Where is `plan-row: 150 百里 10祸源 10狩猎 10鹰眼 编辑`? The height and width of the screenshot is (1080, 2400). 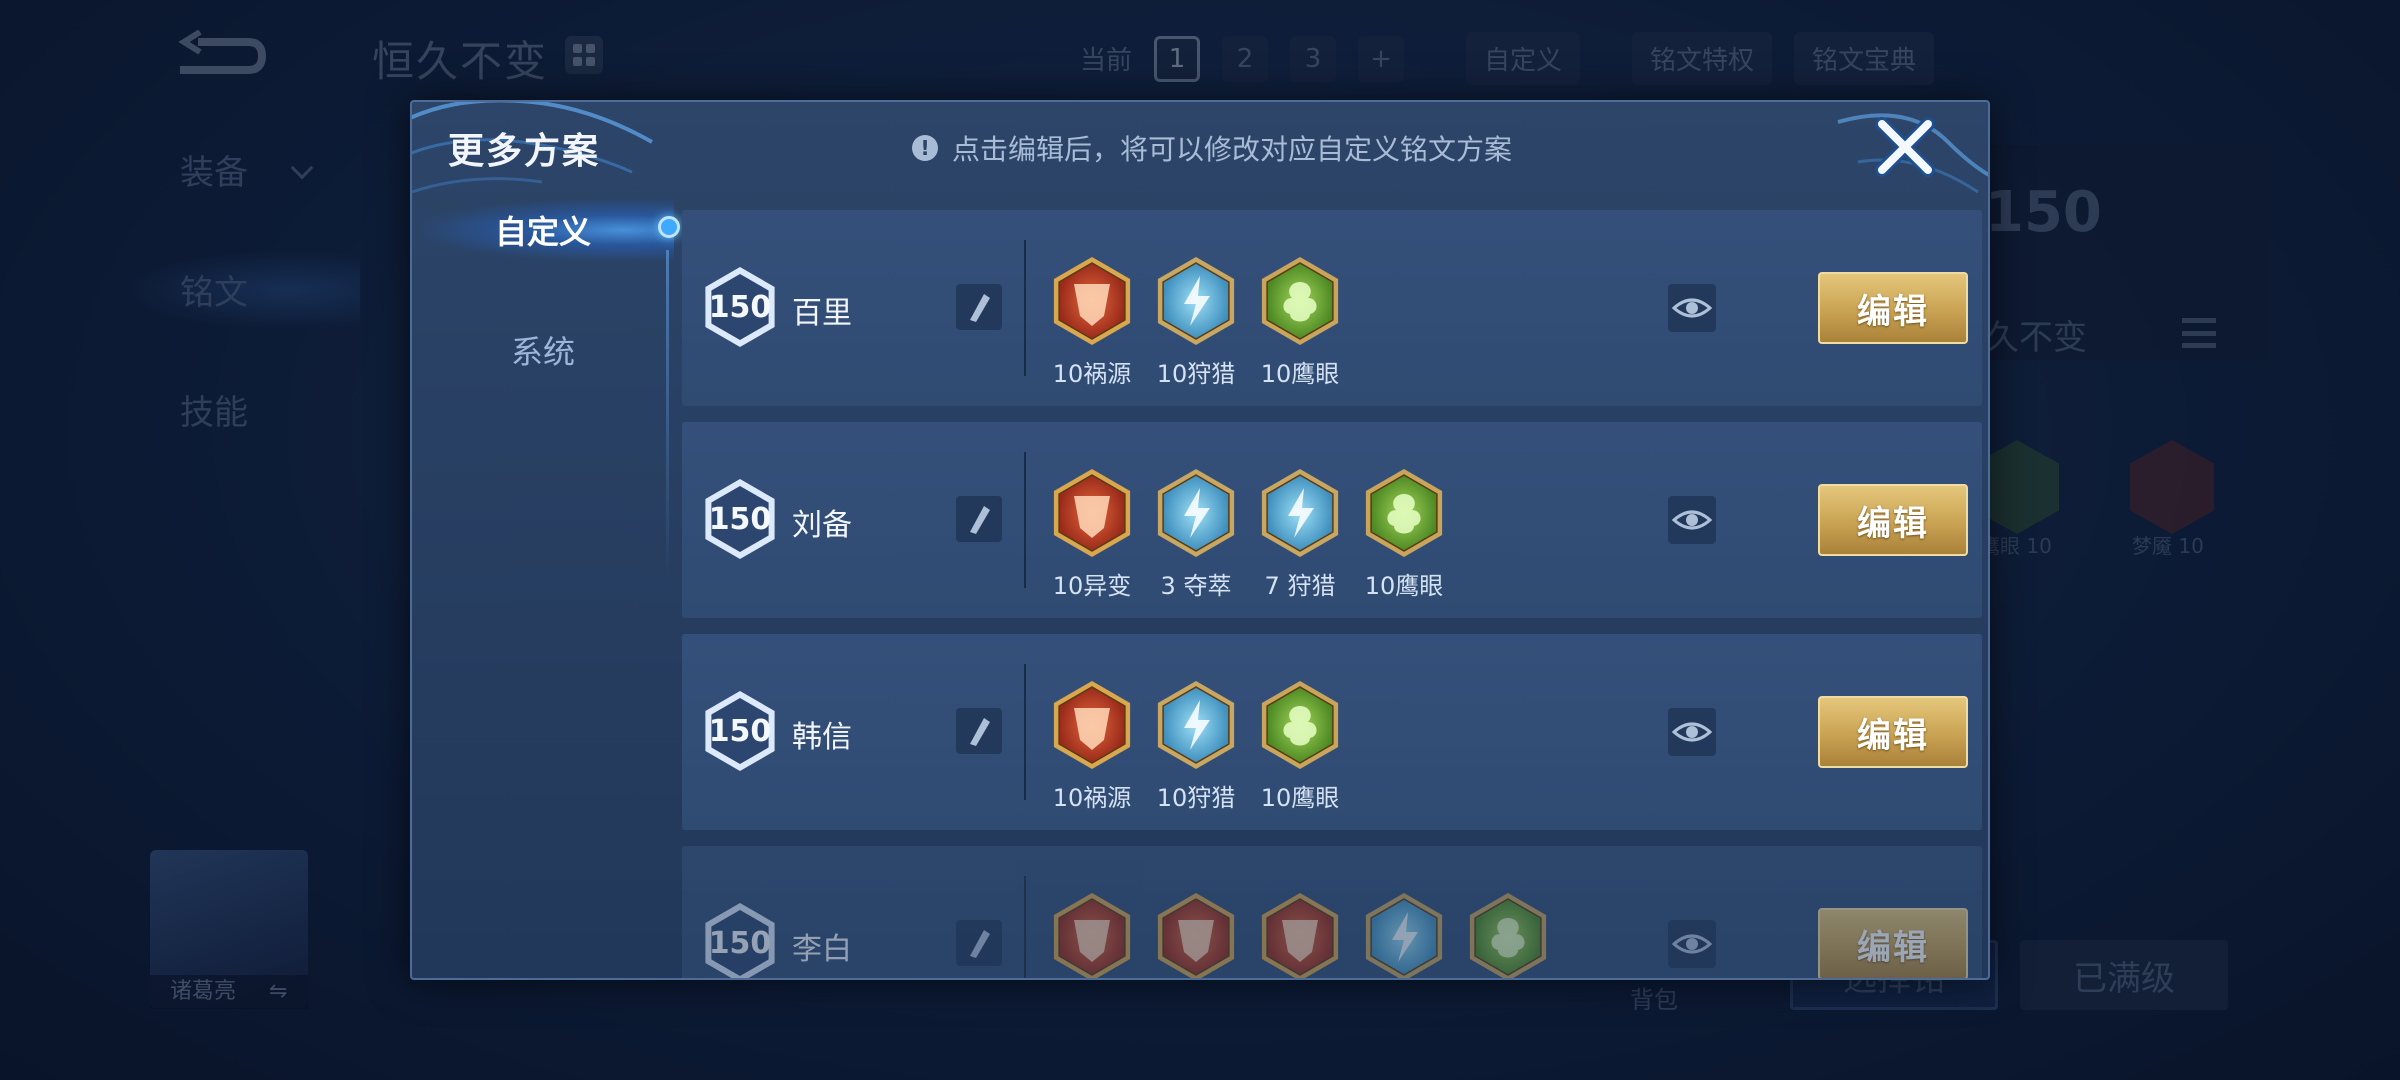
plan-row: 150 百里 10祸源 10狩猎 10鹰眼 编辑 is located at coordinates (1332, 308).